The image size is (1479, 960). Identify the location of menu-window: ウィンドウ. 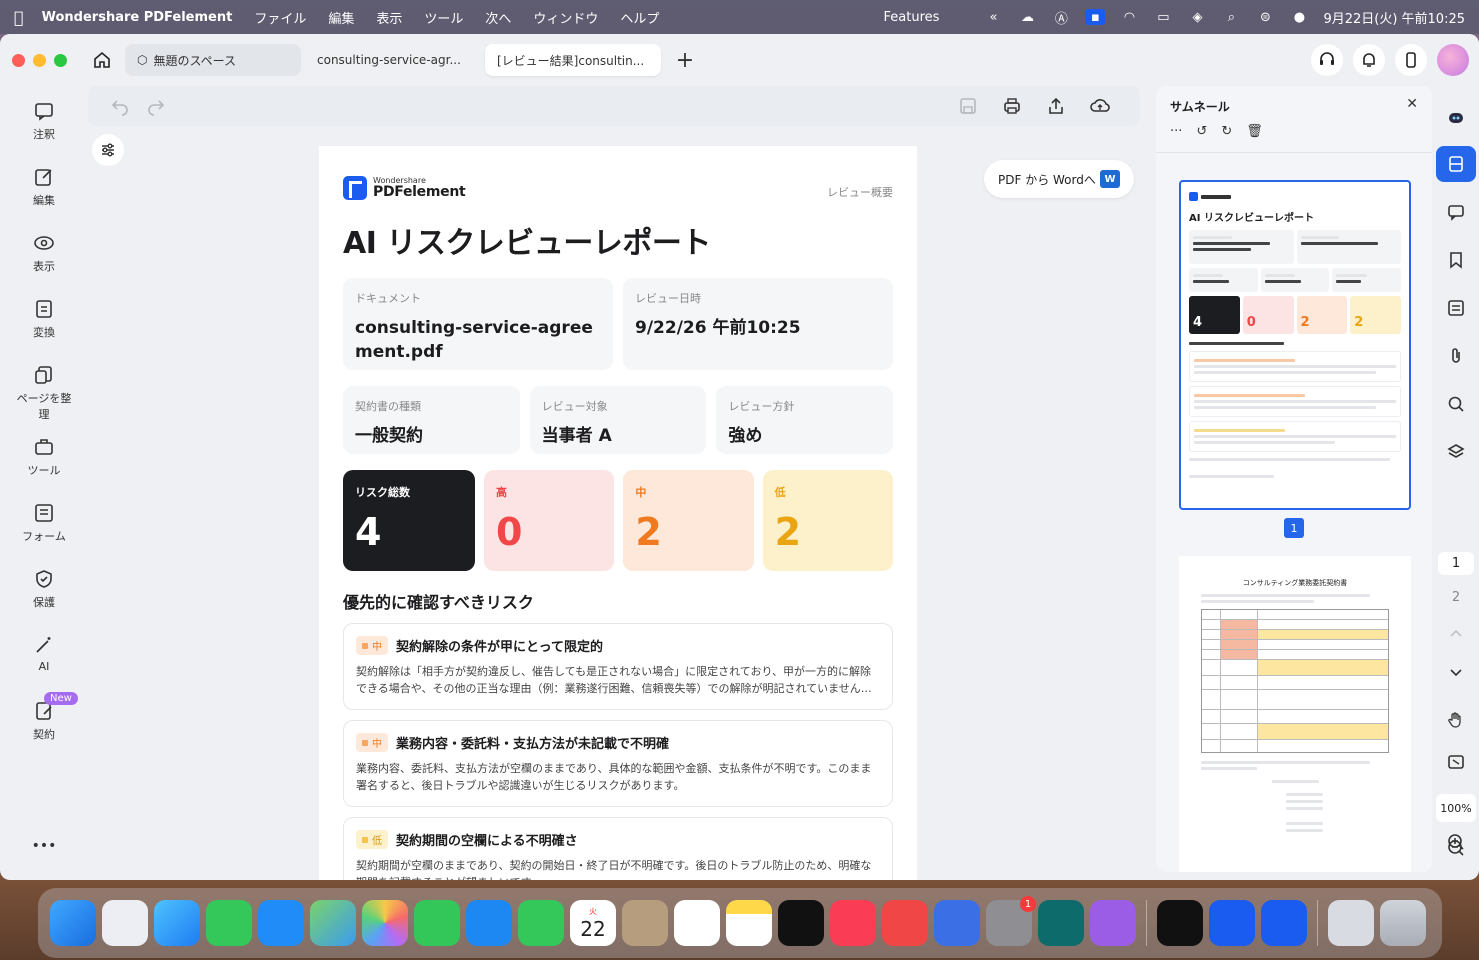
(565, 17).